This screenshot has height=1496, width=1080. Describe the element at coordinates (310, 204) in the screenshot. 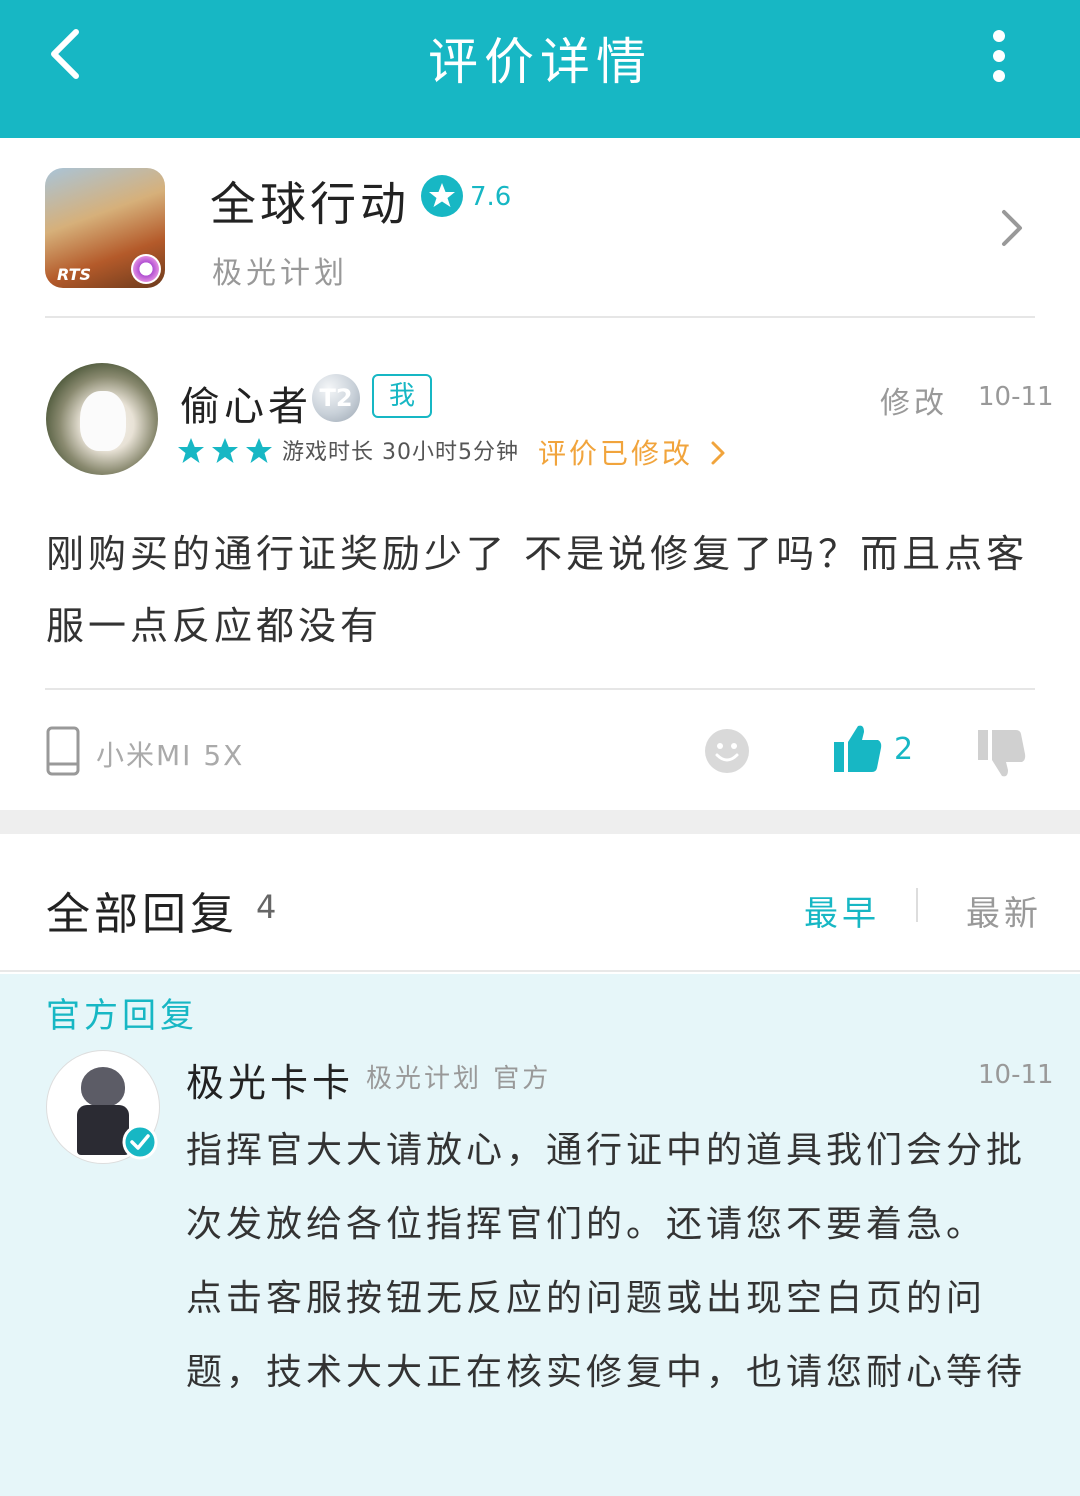

I see `game-name: 全球行动` at that location.